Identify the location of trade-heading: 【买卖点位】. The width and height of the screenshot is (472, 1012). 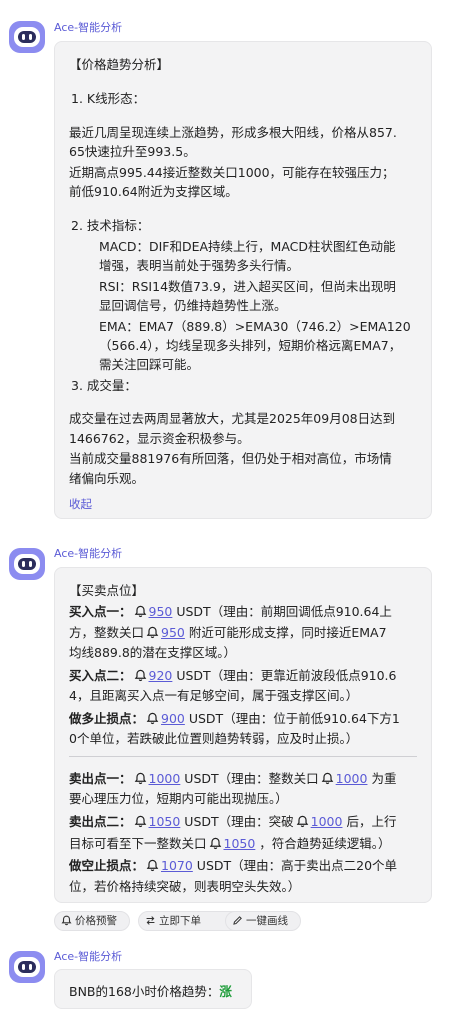
(107, 590).